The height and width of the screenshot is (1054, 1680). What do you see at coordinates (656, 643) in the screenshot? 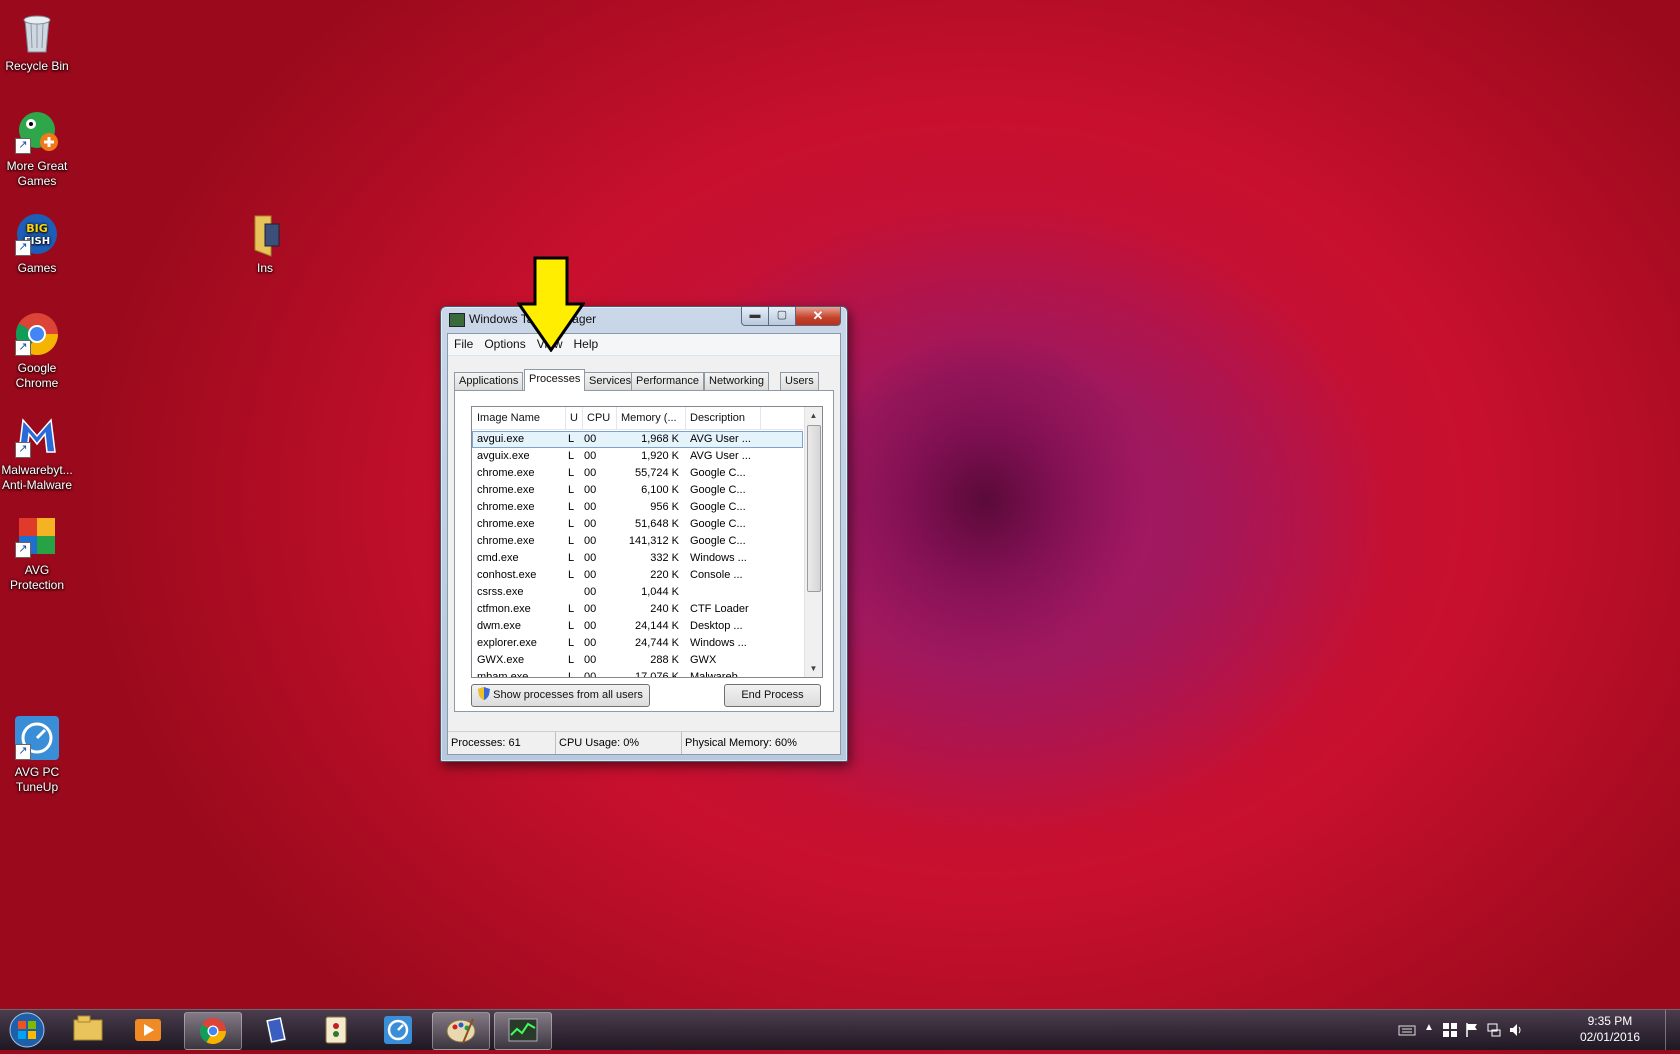
I see `cell-memory: 24,744 K` at bounding box center [656, 643].